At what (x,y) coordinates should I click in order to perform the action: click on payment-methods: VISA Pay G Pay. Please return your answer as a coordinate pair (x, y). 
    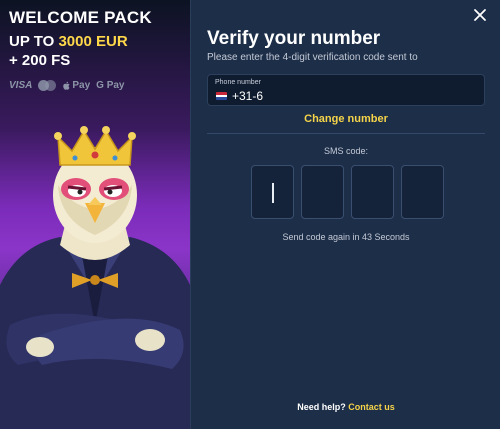
    Looking at the image, I should click on (67, 85).